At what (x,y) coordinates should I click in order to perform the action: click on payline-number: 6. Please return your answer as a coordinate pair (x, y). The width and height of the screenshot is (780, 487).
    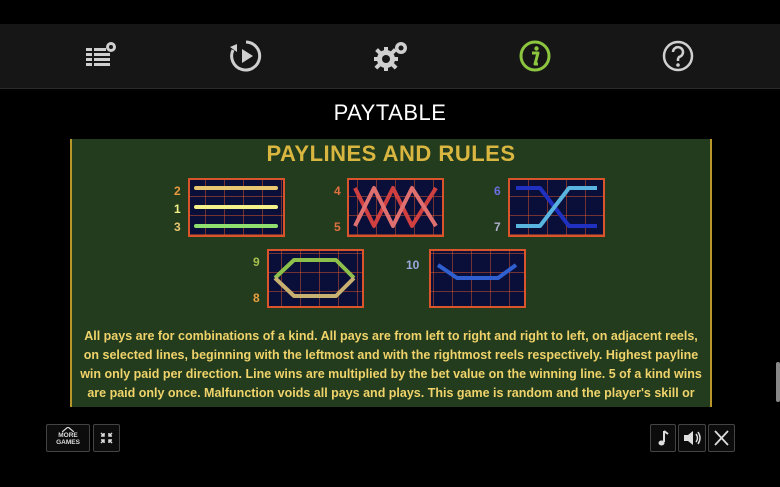
    Looking at the image, I should click on (497, 191).